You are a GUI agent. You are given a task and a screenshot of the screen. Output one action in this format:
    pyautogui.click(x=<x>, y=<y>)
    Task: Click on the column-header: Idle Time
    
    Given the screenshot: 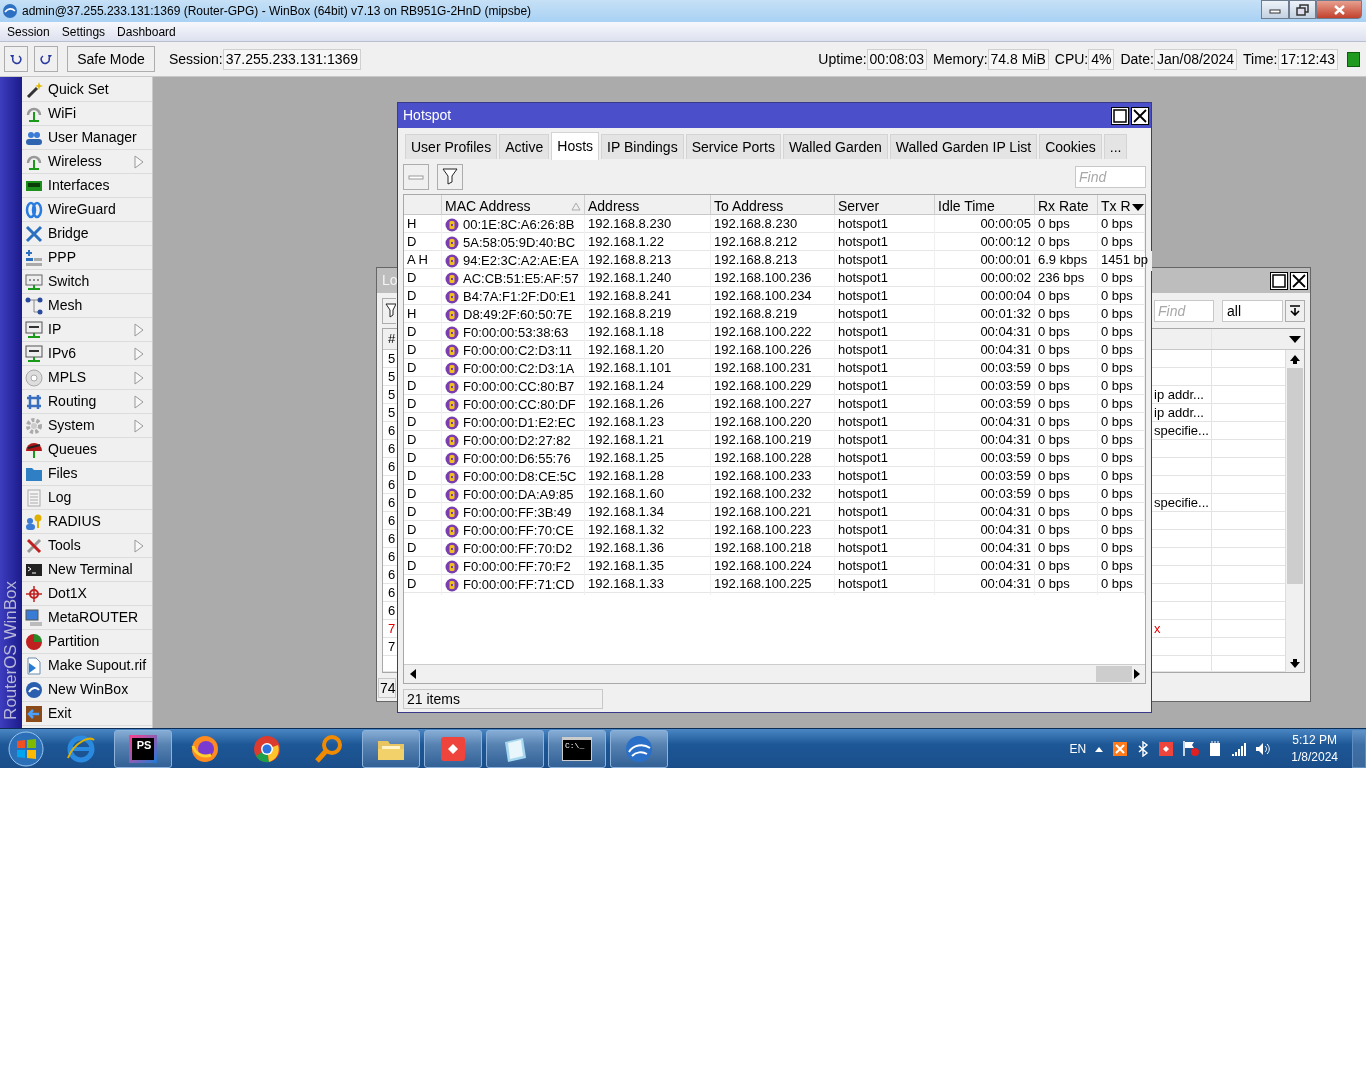 What is the action you would take?
    pyautogui.click(x=966, y=206)
    